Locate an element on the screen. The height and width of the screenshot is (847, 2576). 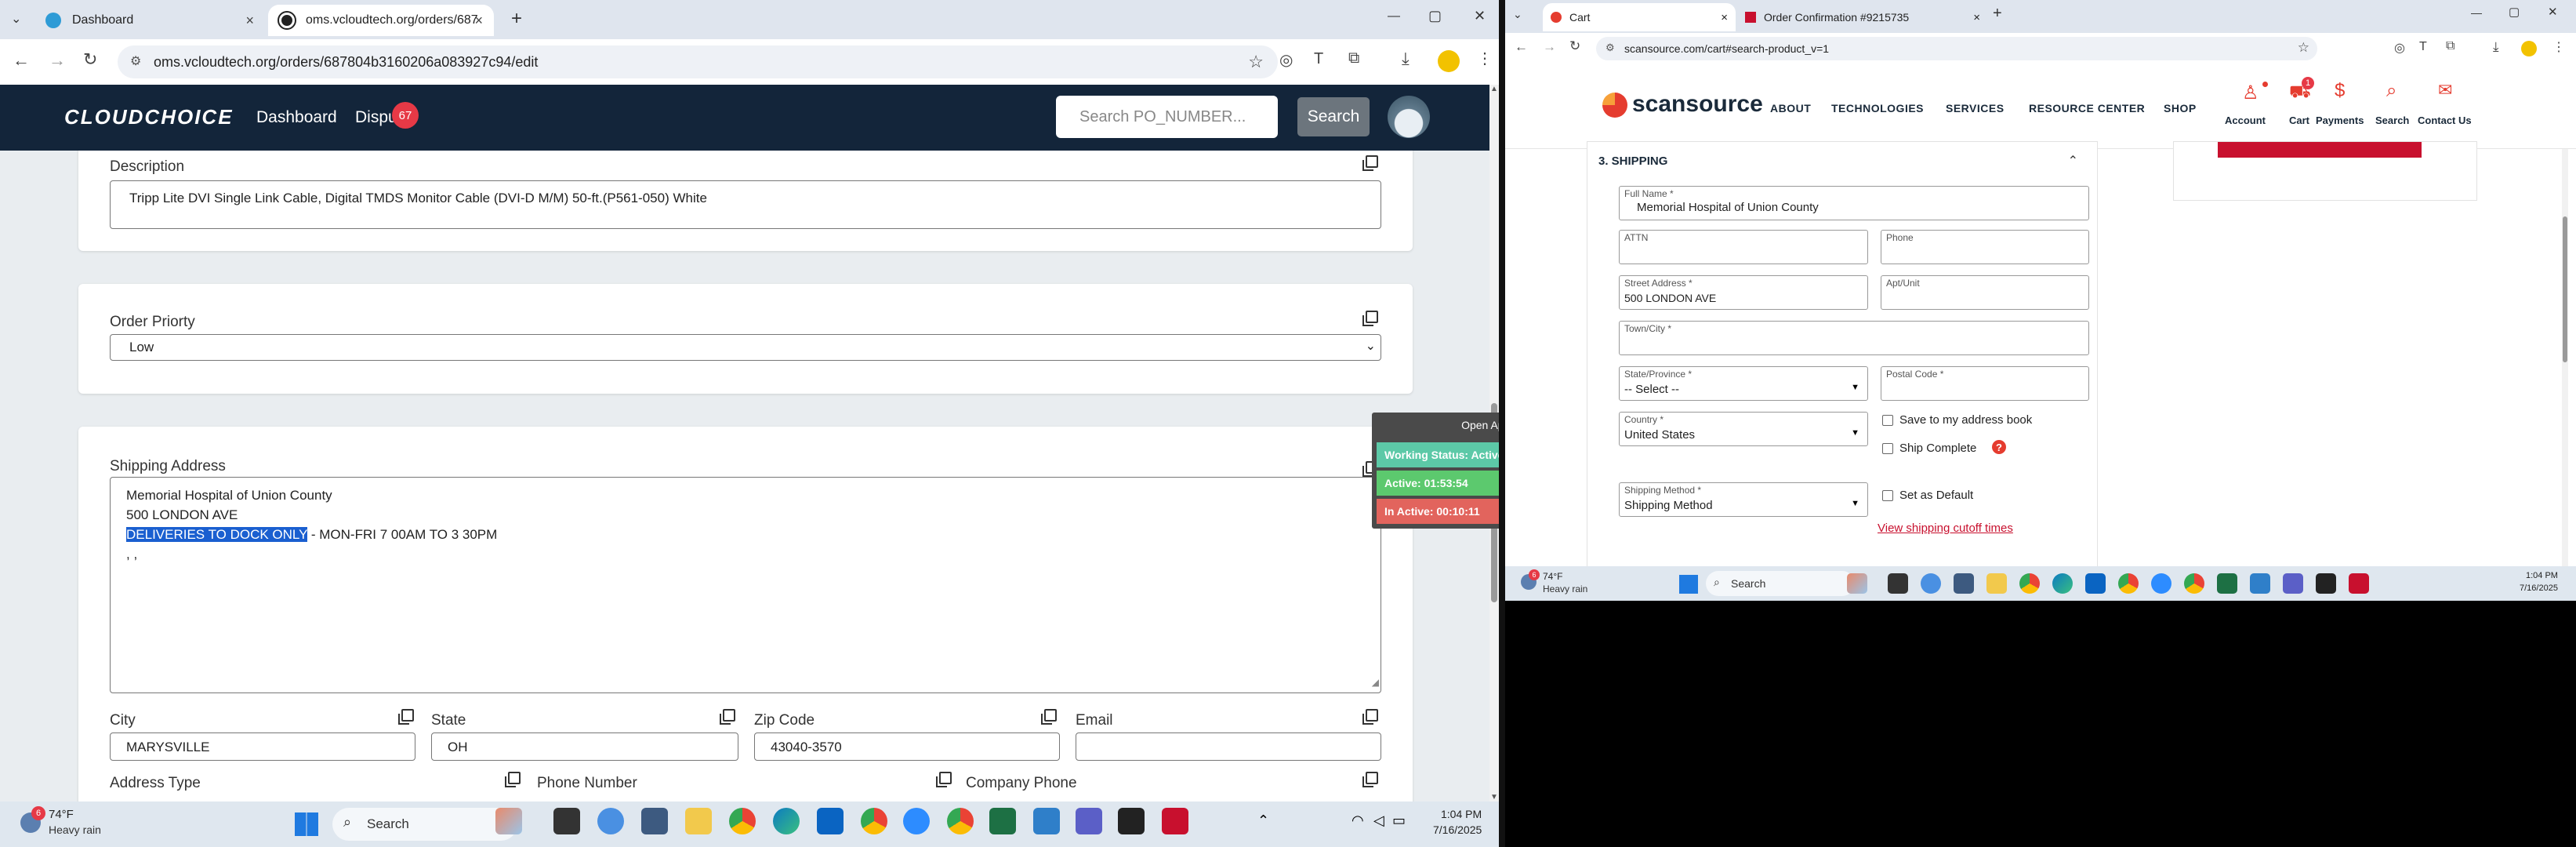
tab-cart: Cart × is located at coordinates (1640, 17).